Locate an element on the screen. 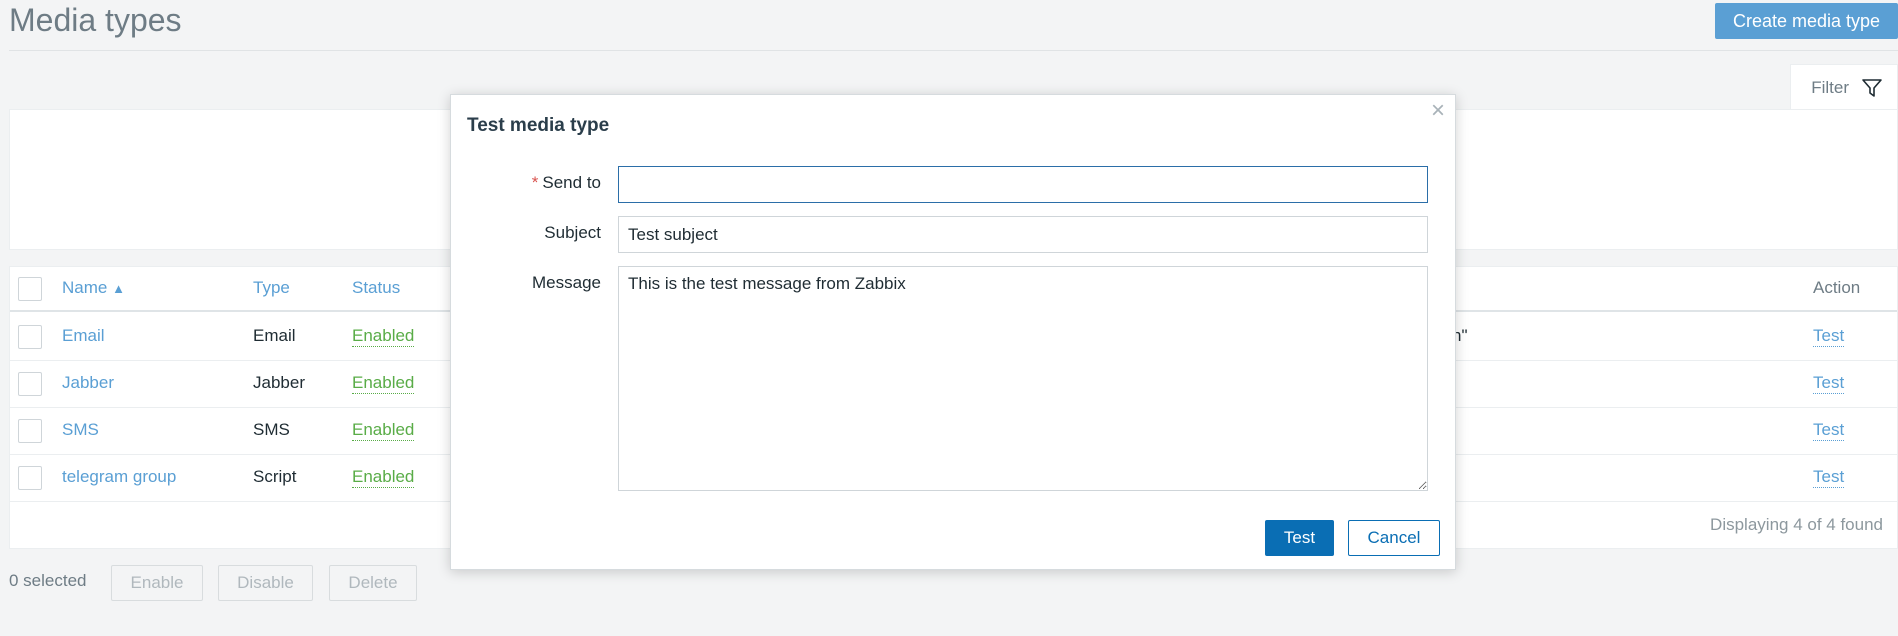 The image size is (1898, 636). header-divider is located at coordinates (953, 50).